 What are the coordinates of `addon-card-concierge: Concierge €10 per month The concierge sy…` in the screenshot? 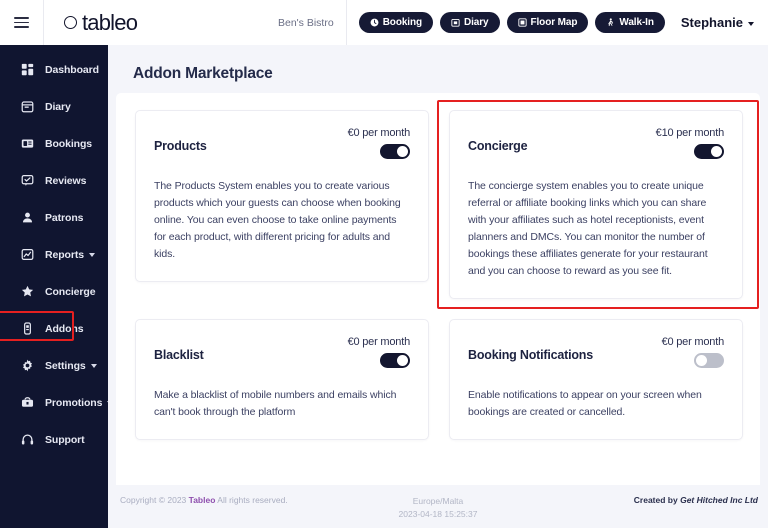 It's located at (596, 204).